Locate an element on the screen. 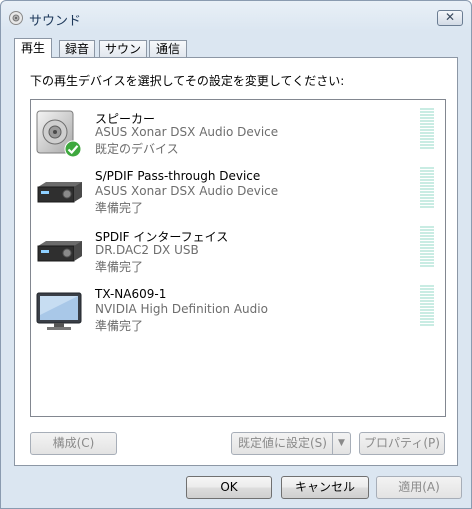 The width and height of the screenshot is (472, 509). apply-button: 適用(A) is located at coordinates (419, 487).